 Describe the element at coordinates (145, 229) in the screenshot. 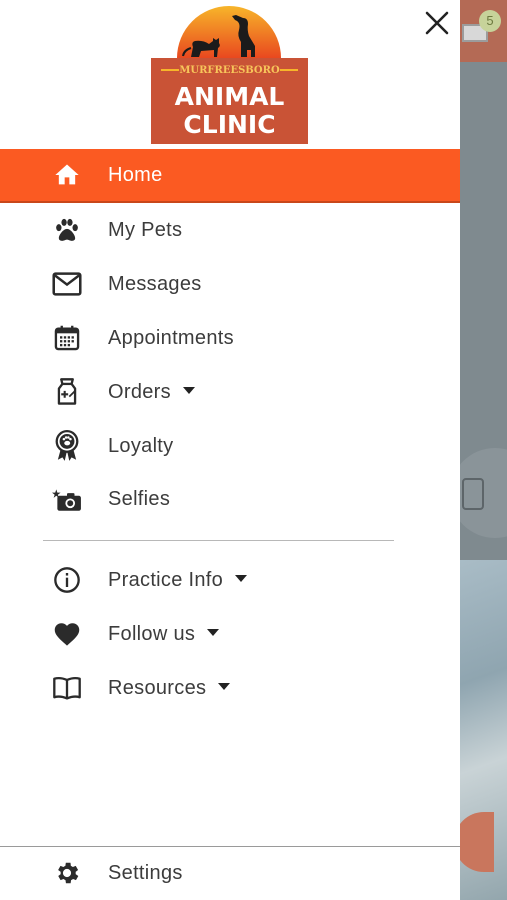

I see `nav-label-my-pets: My Pets` at that location.